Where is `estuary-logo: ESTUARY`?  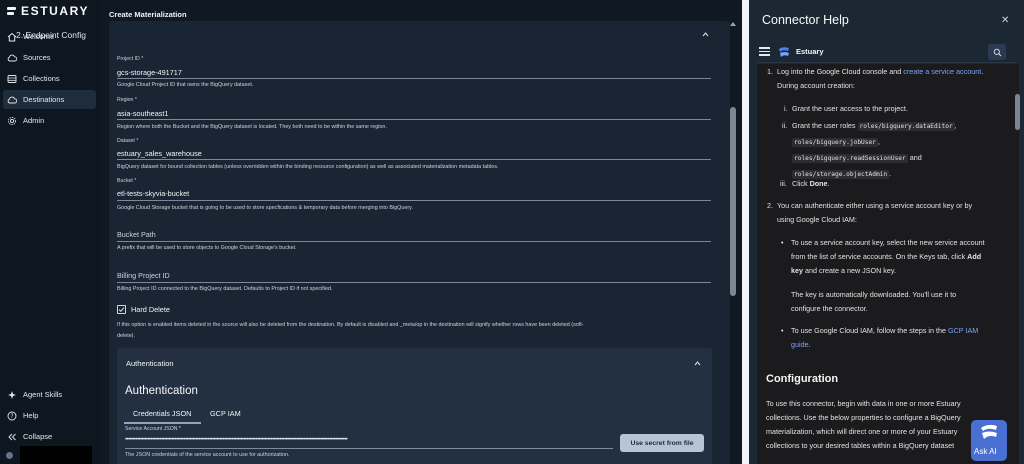
estuary-logo: ESTUARY is located at coordinates (48, 11).